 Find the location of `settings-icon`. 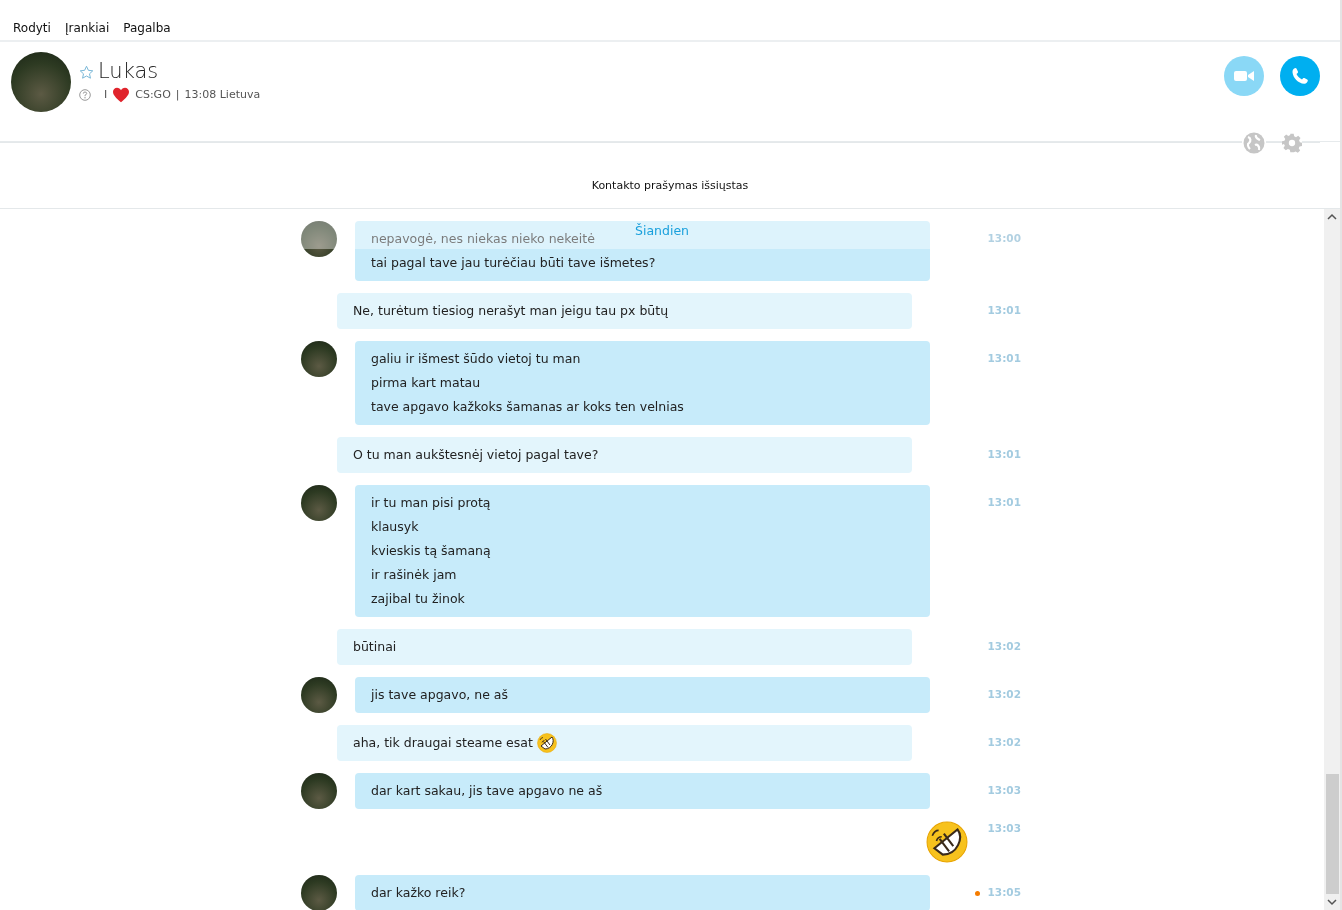

settings-icon is located at coordinates (1292, 143).